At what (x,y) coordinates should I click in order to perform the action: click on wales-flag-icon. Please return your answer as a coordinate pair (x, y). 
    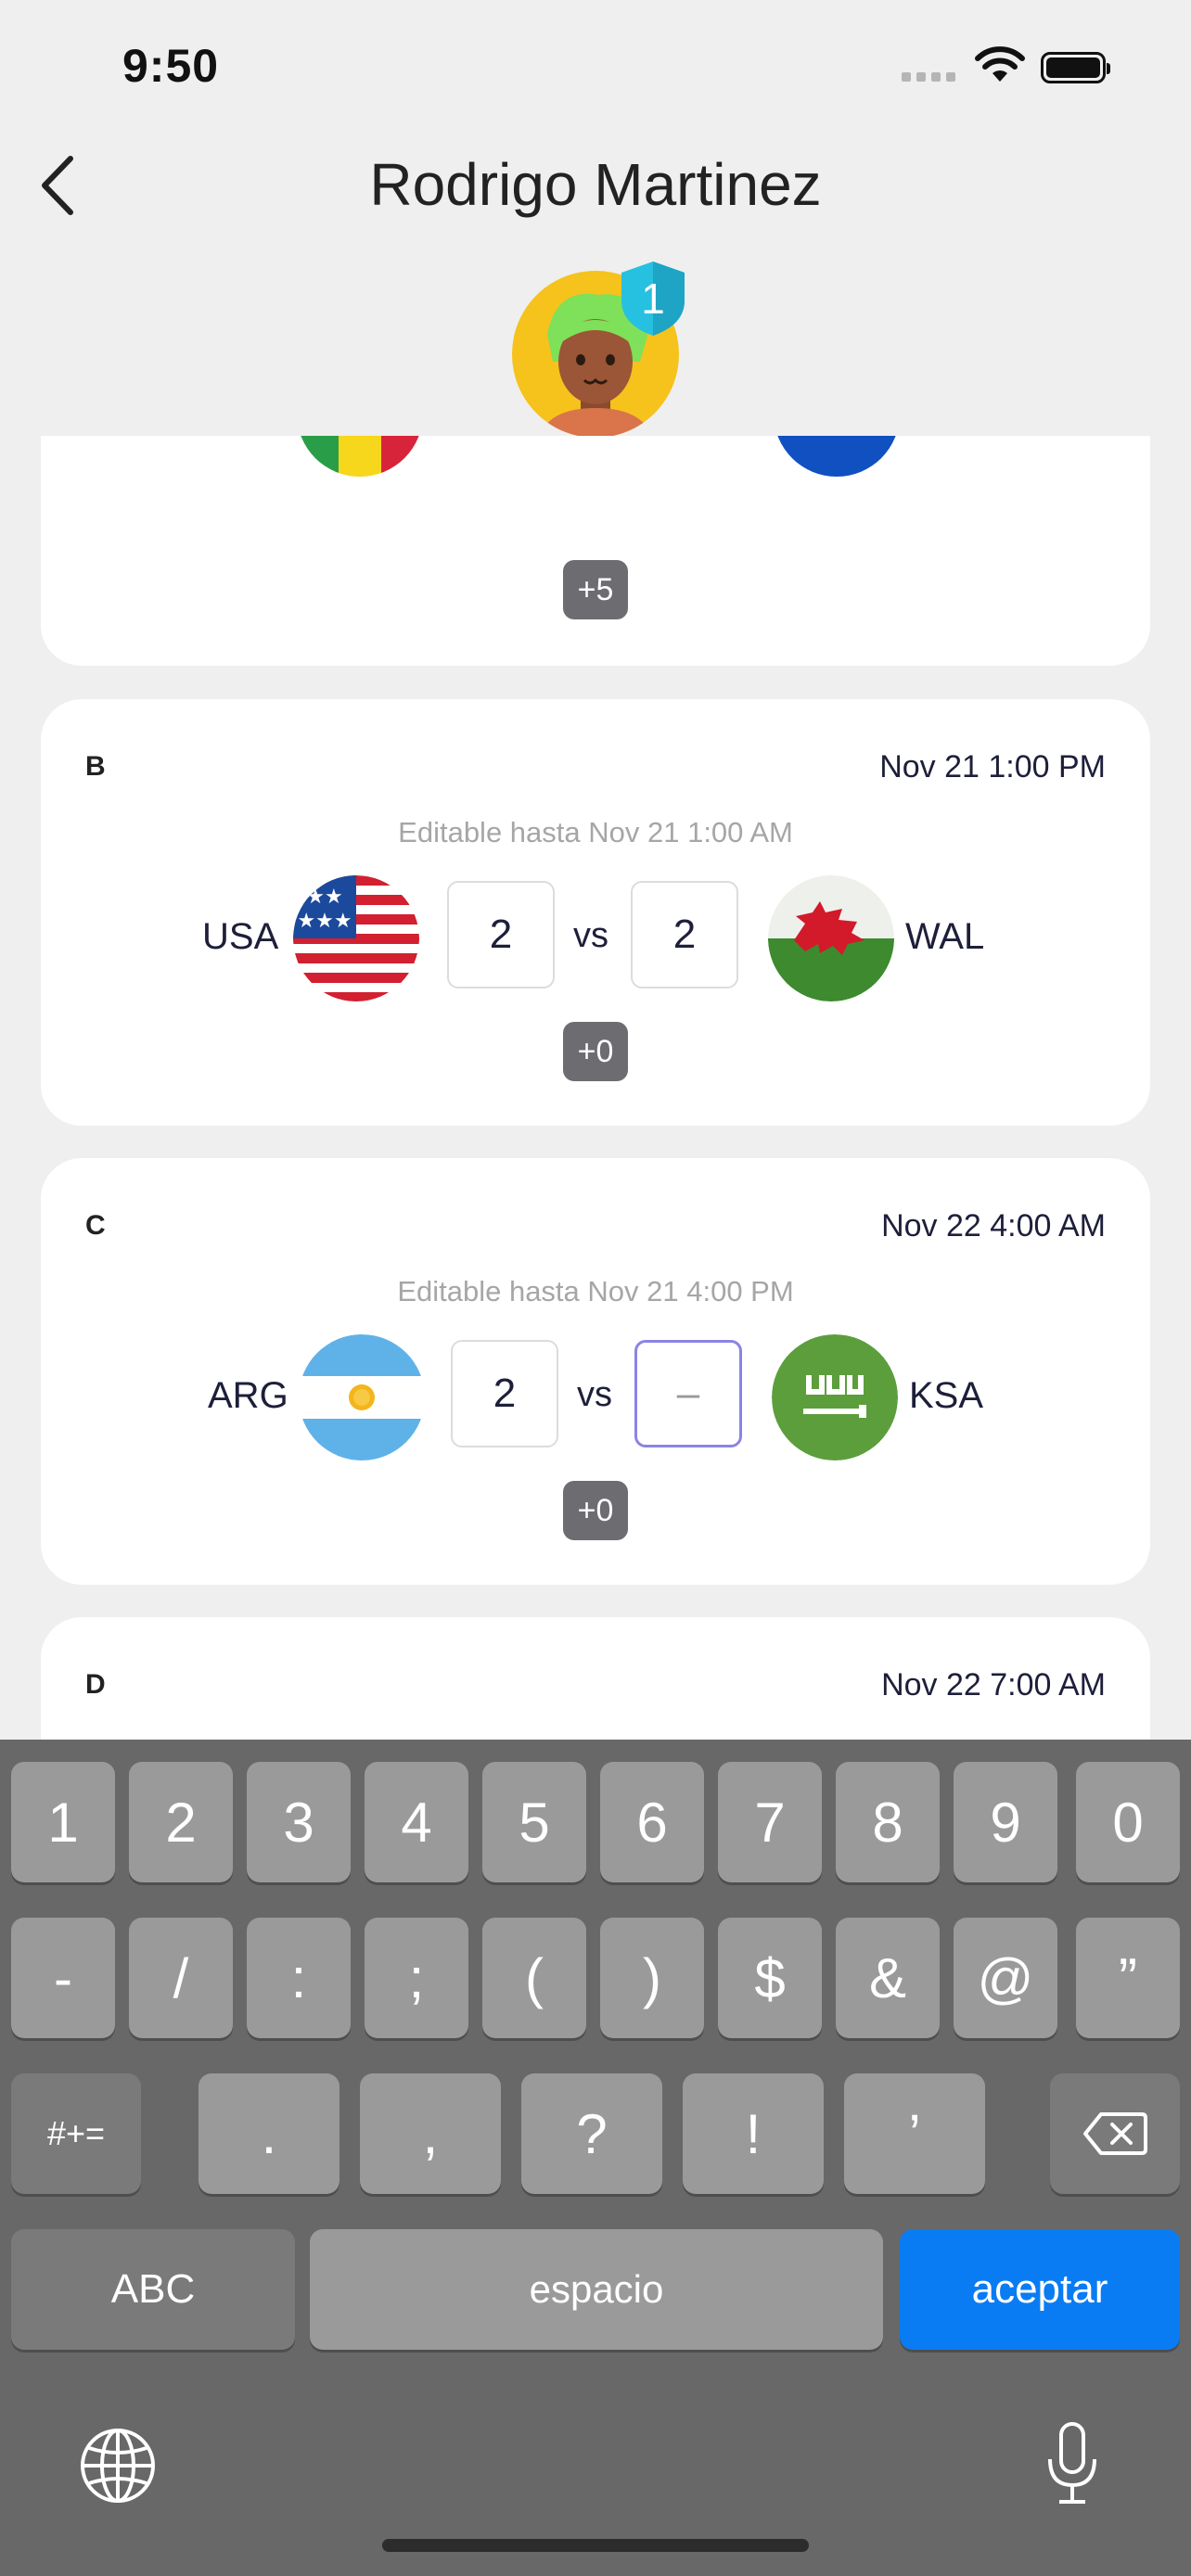
    Looking at the image, I should click on (831, 938).